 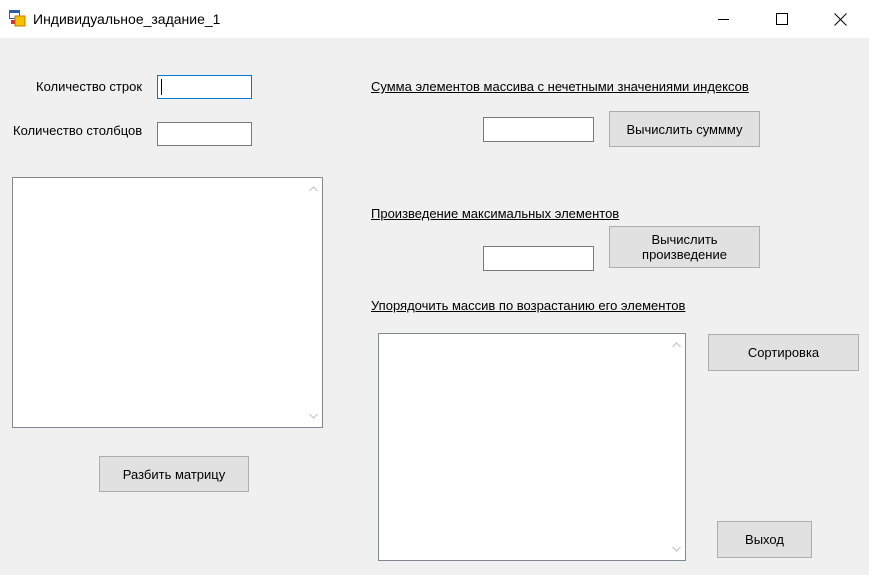 What do you see at coordinates (764, 539) in the screenshot?
I see `exit-button: Выход` at bounding box center [764, 539].